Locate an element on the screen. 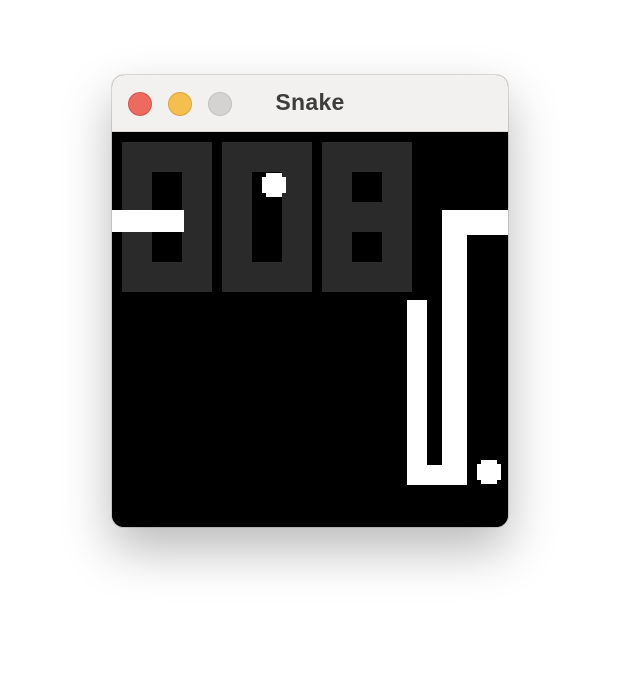 The image size is (620, 676). title-bar: Snake is located at coordinates (310, 103).